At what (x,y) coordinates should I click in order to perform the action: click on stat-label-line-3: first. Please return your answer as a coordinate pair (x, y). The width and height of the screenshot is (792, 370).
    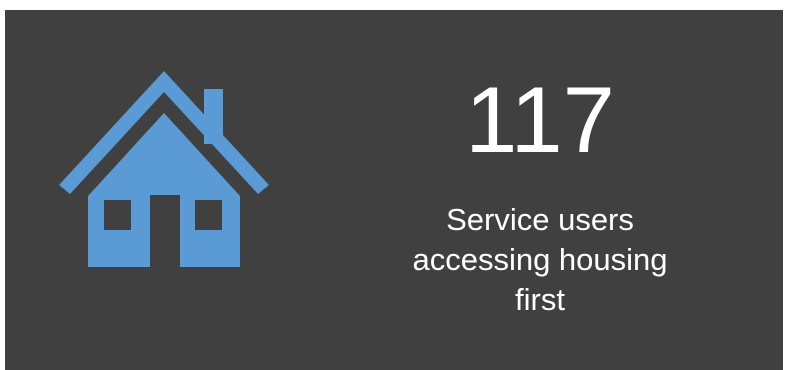
    Looking at the image, I should click on (540, 299).